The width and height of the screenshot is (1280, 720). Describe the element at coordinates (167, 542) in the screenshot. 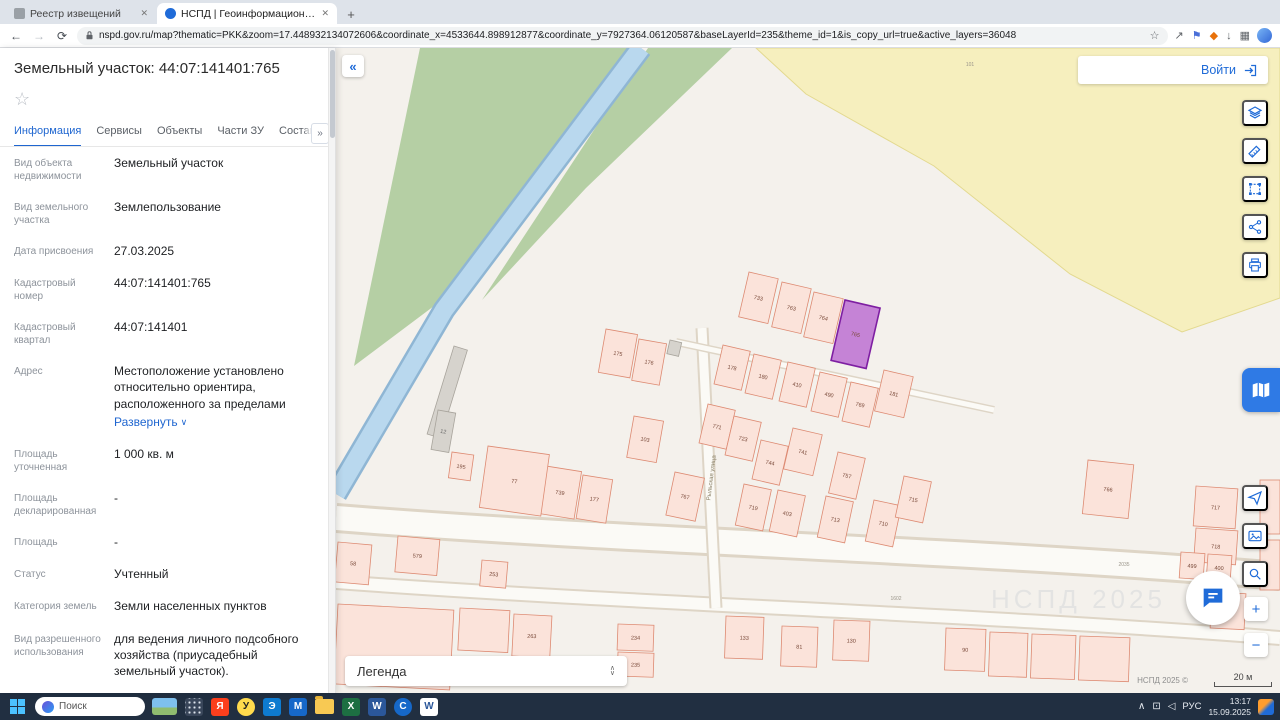

I see `field-row: Площадь -` at that location.